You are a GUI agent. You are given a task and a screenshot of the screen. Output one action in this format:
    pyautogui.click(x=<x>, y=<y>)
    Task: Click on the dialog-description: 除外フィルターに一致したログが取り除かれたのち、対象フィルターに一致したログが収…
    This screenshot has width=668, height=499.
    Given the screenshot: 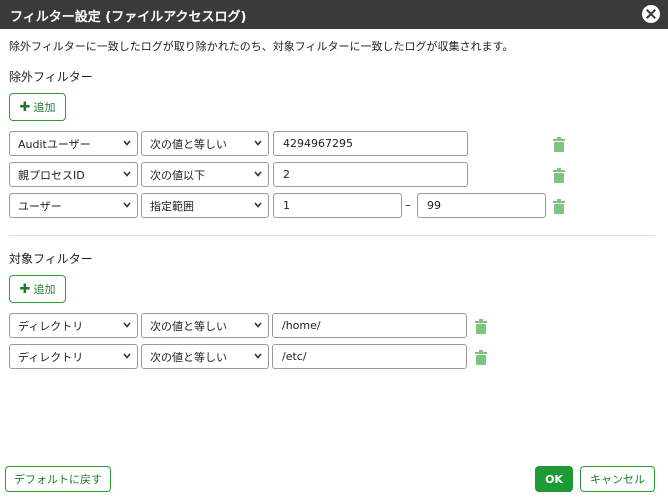 What is the action you would take?
    pyautogui.click(x=261, y=46)
    